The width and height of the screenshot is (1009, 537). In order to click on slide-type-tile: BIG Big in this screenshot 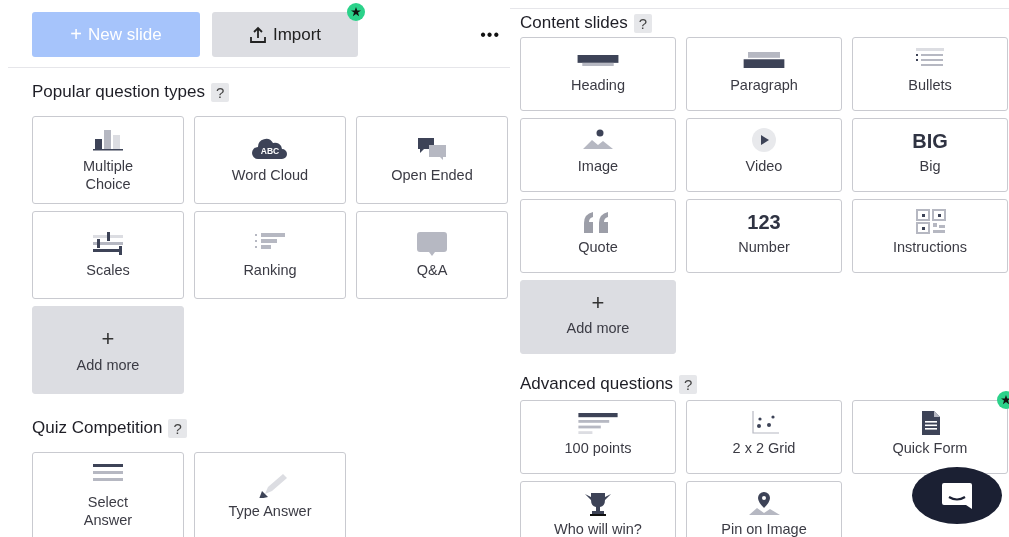, I will do `click(930, 155)`.